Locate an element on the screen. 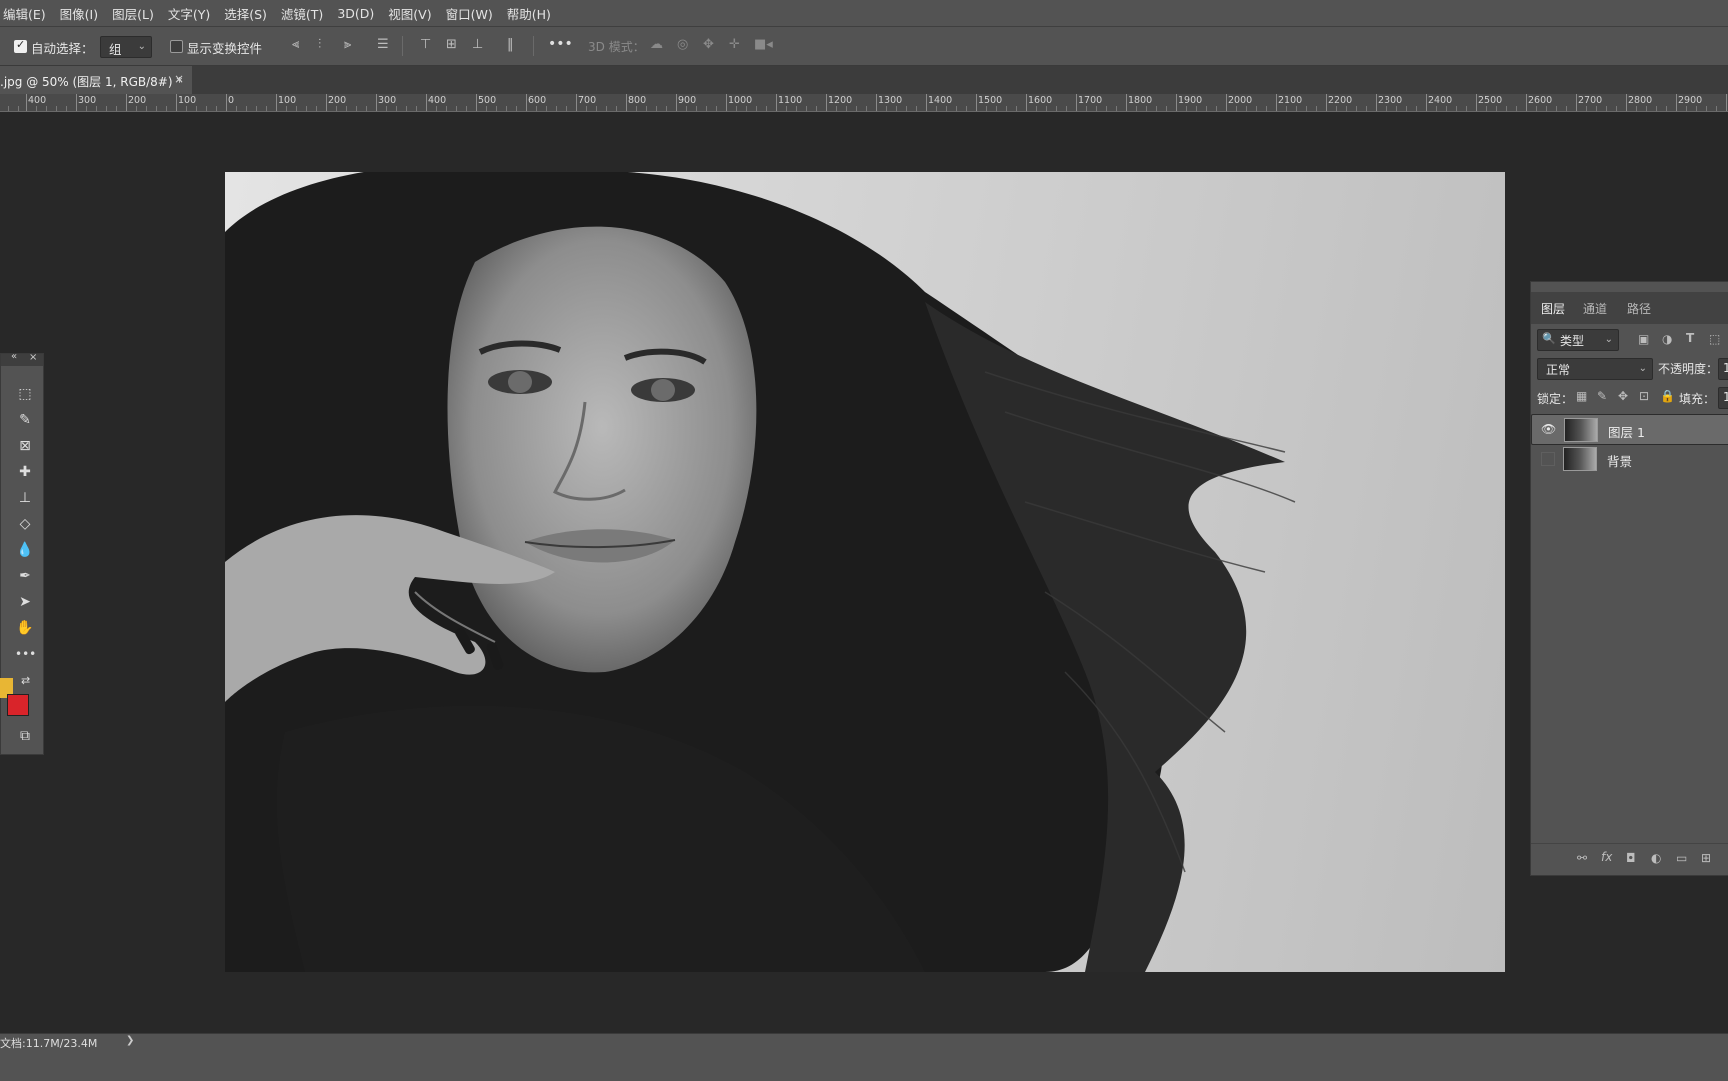  ruler-label: 0 is located at coordinates (231, 100).